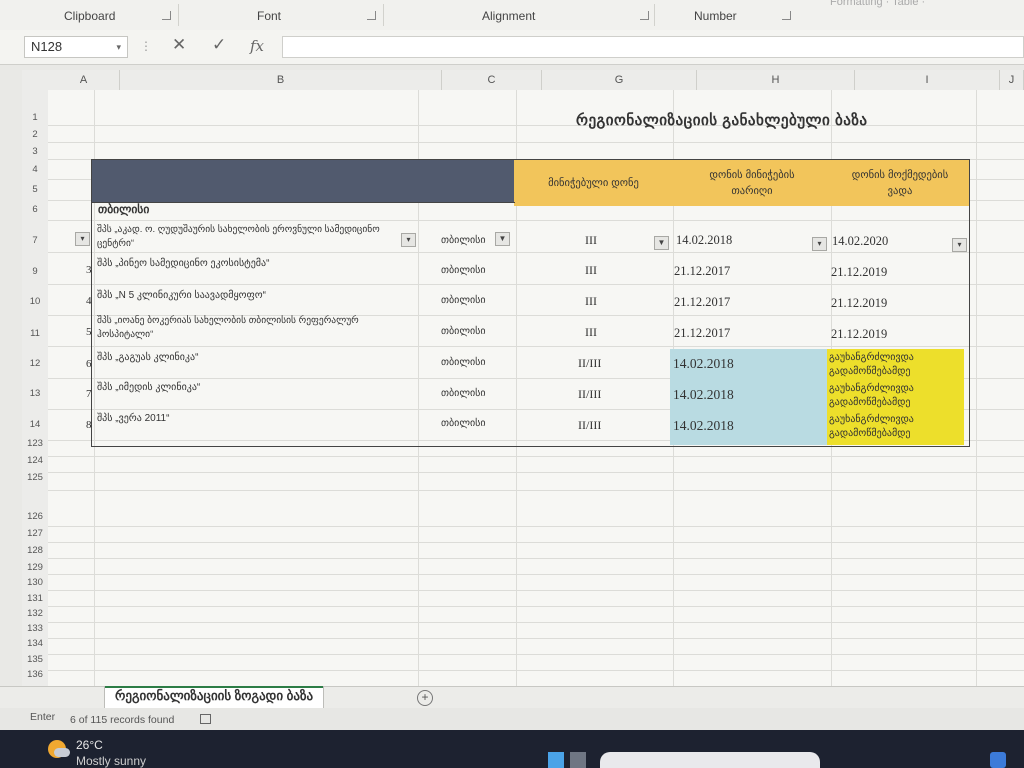 This screenshot has height=768, width=1024. Describe the element at coordinates (183, 263) in the screenshot. I see `record-name: შპს „პინეო სამედიცინო ეკოსისტემა“` at that location.